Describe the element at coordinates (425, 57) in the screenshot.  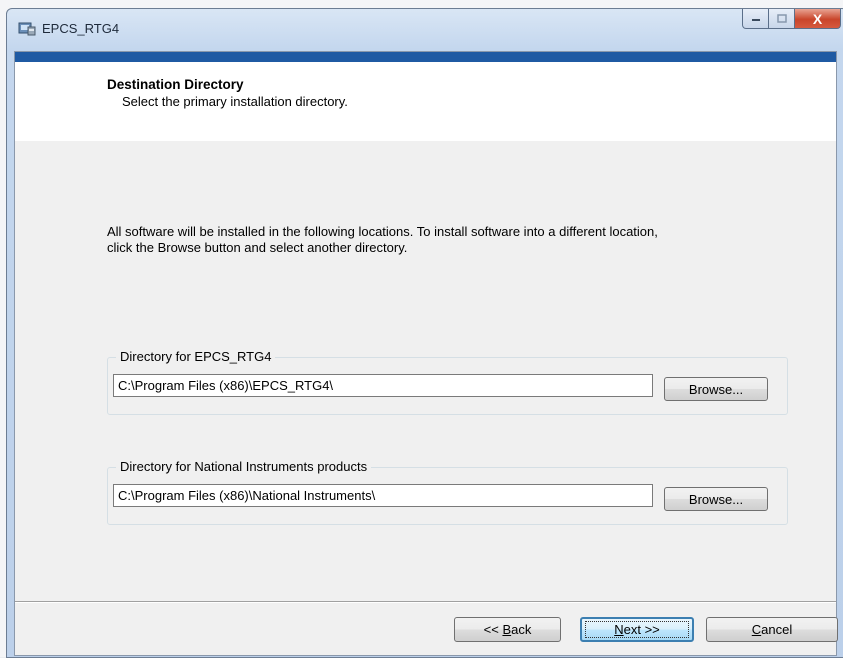
I see `accent-bar` at that location.